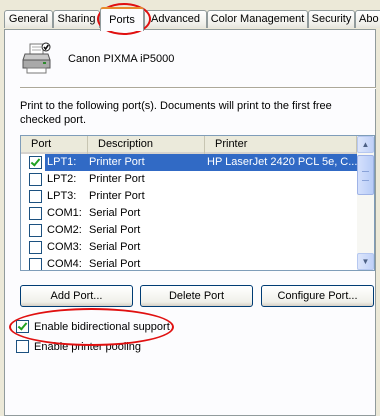 The image size is (380, 416). Describe the element at coordinates (66, 162) in the screenshot. I see `port-name: LPT1:` at that location.